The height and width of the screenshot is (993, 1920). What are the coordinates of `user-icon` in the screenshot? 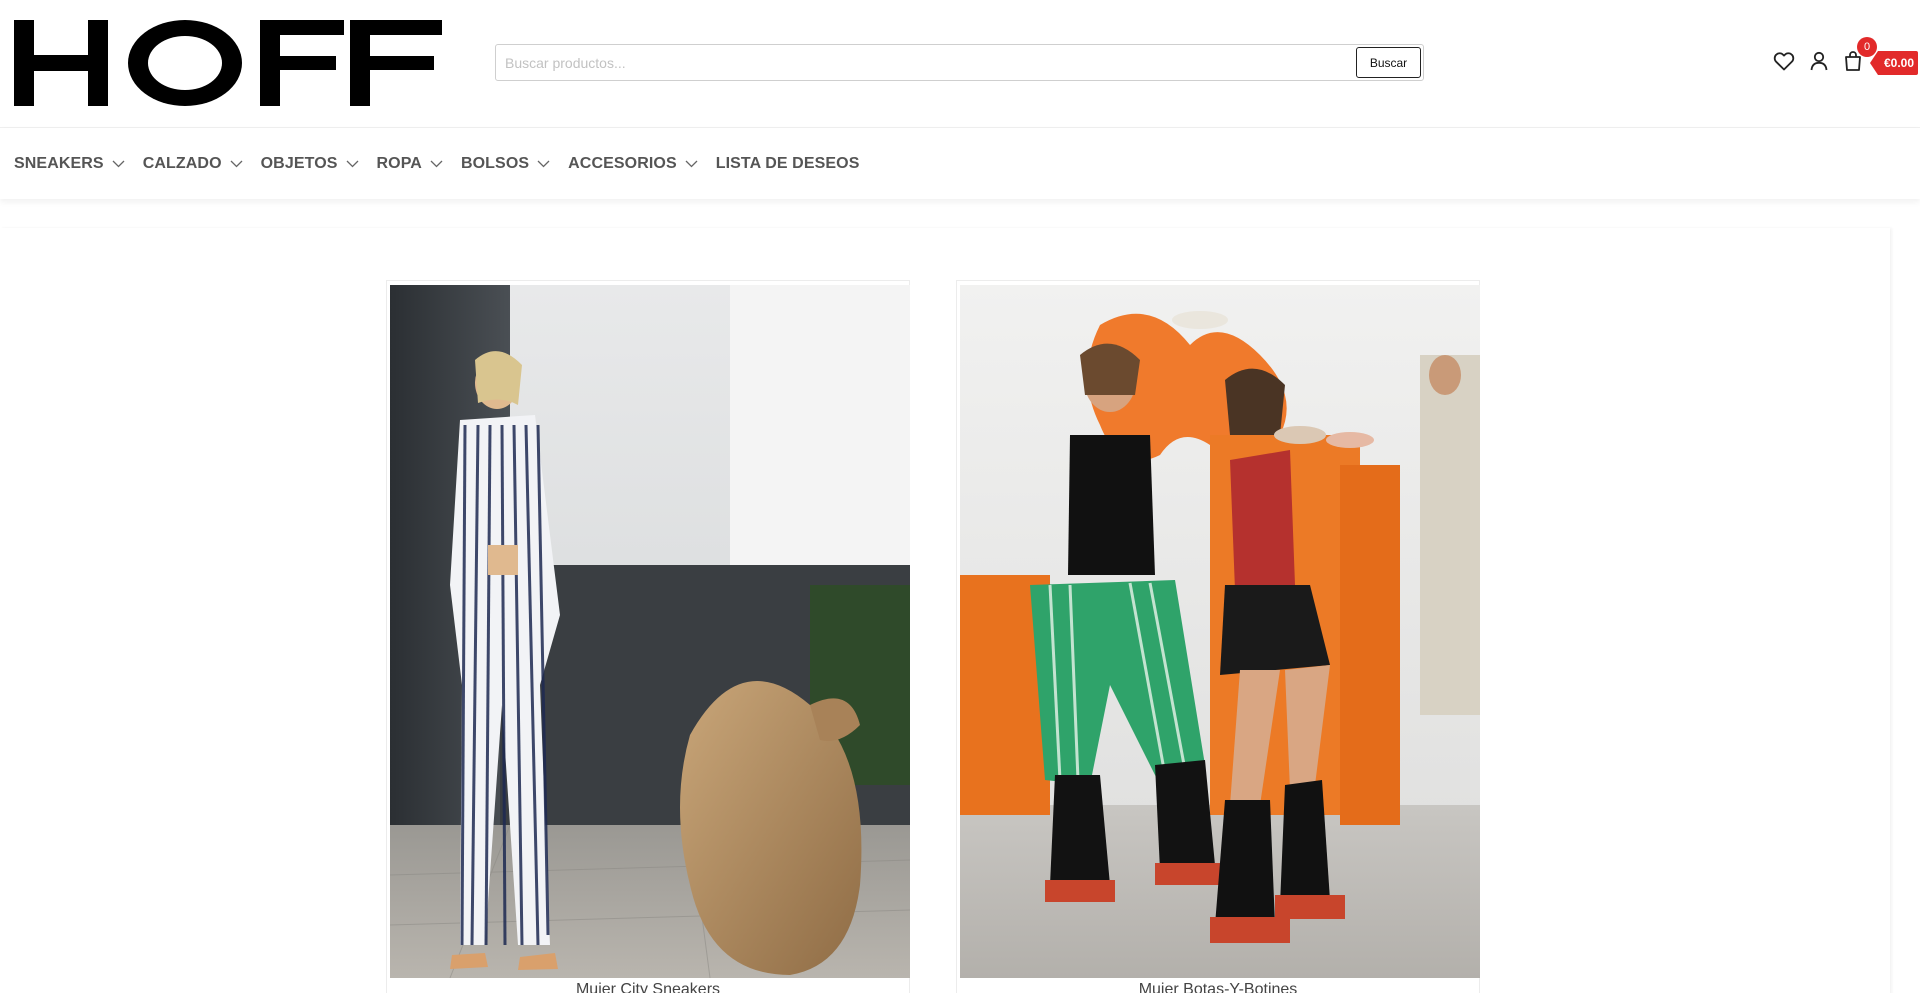 It's located at (1819, 61).